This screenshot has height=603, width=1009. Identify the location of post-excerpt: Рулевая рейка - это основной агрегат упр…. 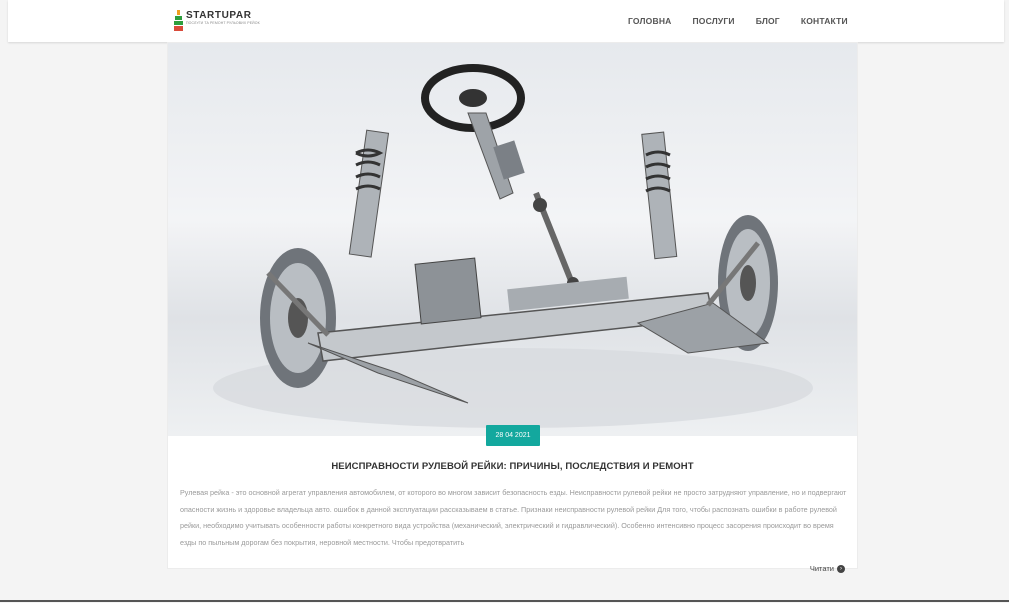
(513, 517).